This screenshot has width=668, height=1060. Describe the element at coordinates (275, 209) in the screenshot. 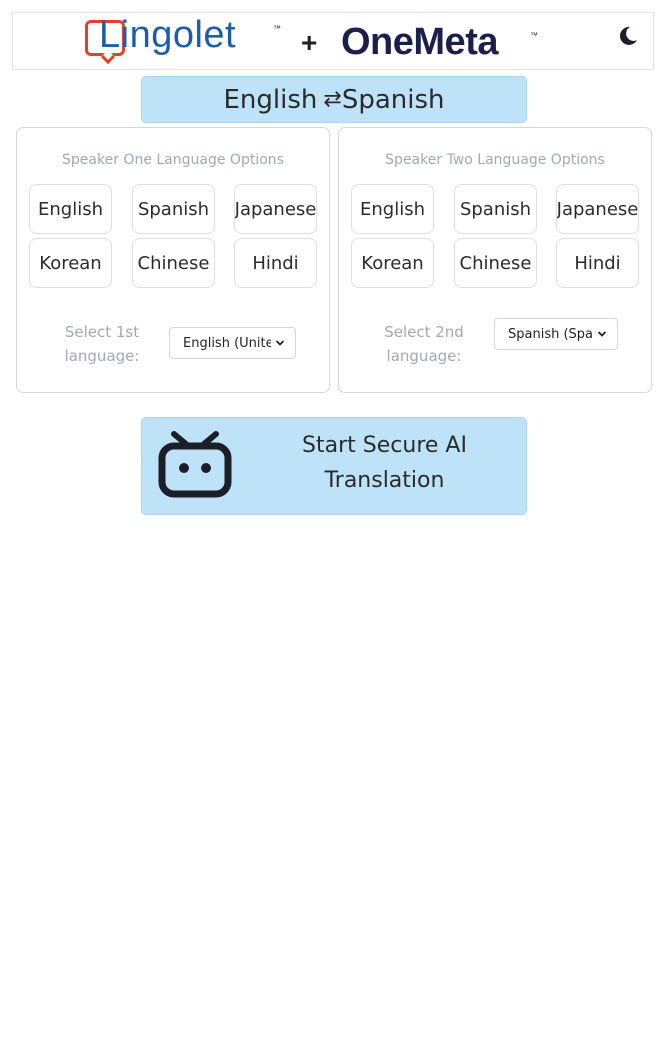

I see `speaker-one-option-japanese: Japanese` at that location.